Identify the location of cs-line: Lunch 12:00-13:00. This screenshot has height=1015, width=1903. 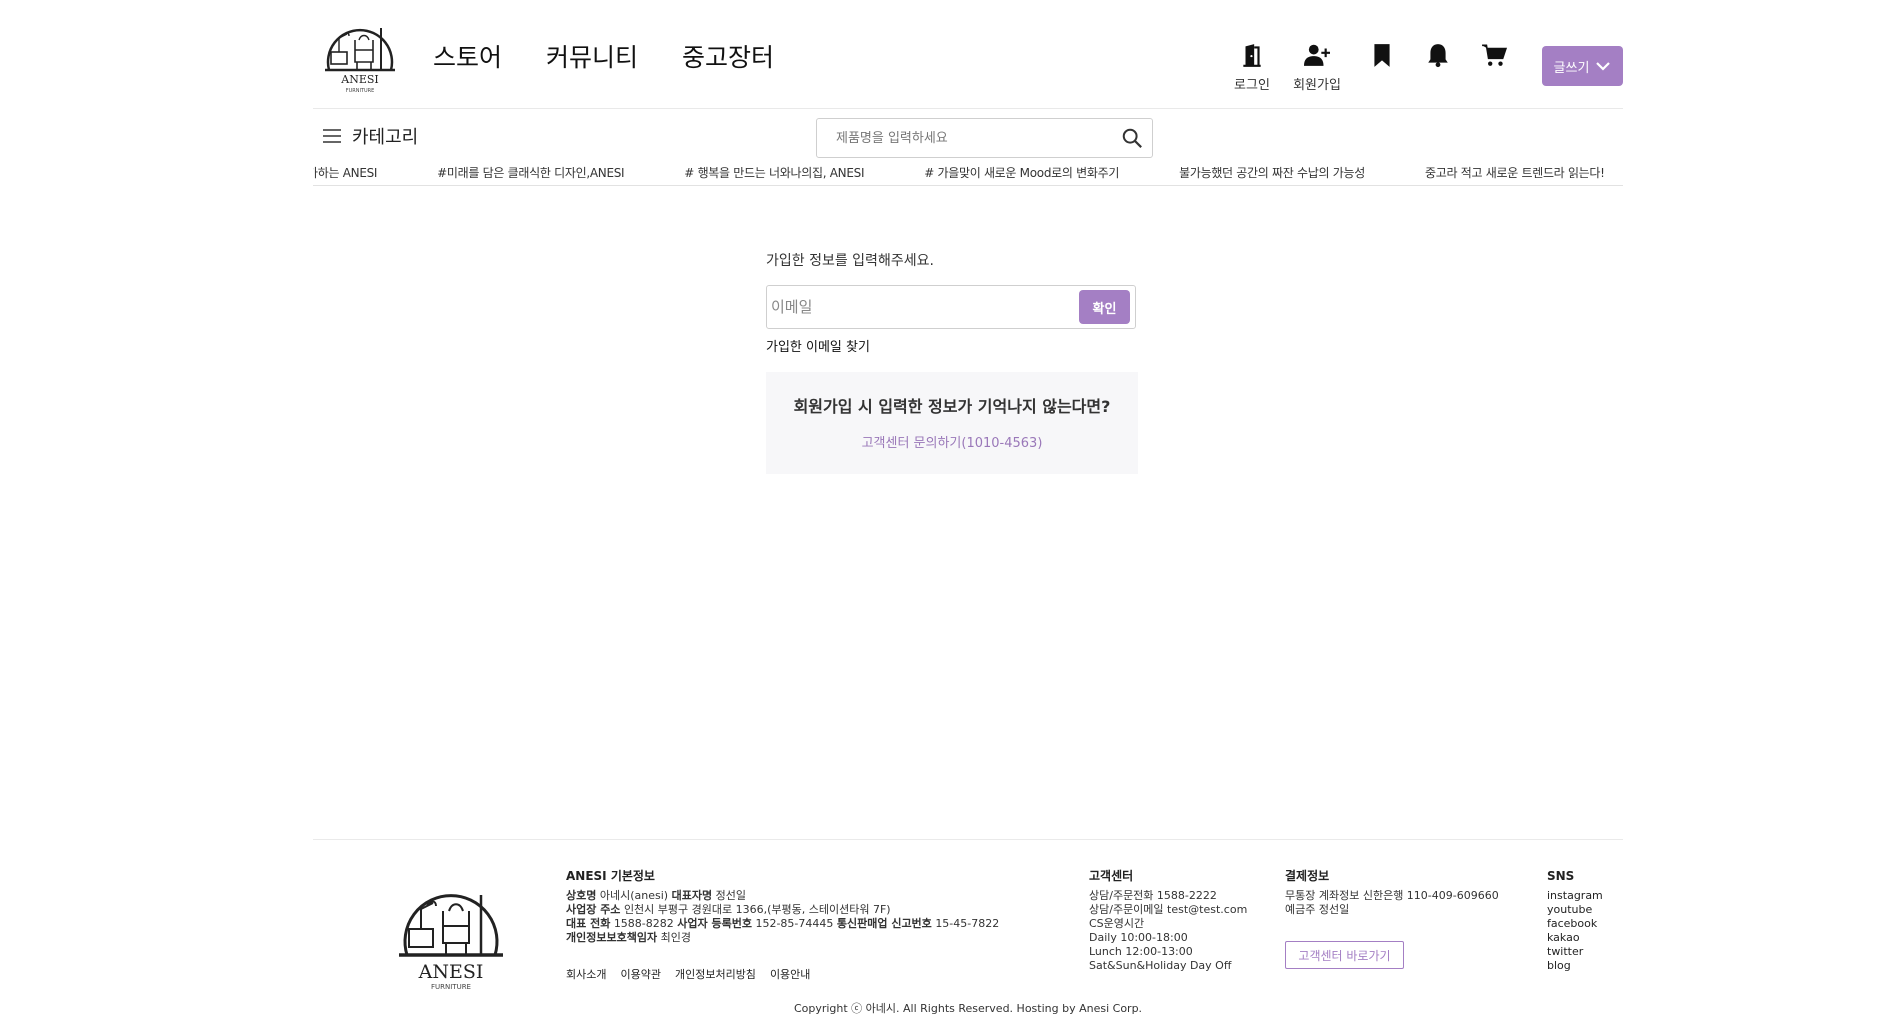
(1141, 951).